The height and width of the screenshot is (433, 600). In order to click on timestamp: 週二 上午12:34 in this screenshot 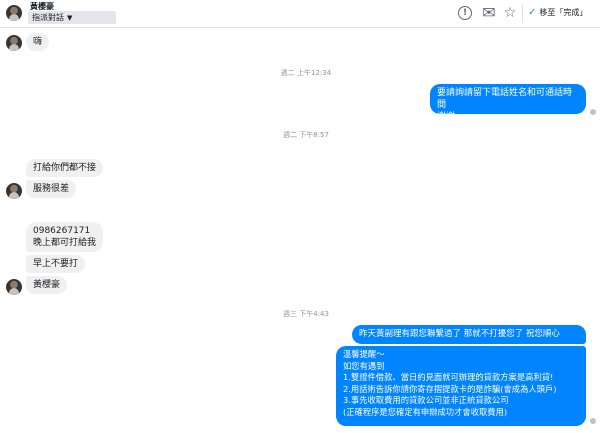, I will do `click(306, 73)`.